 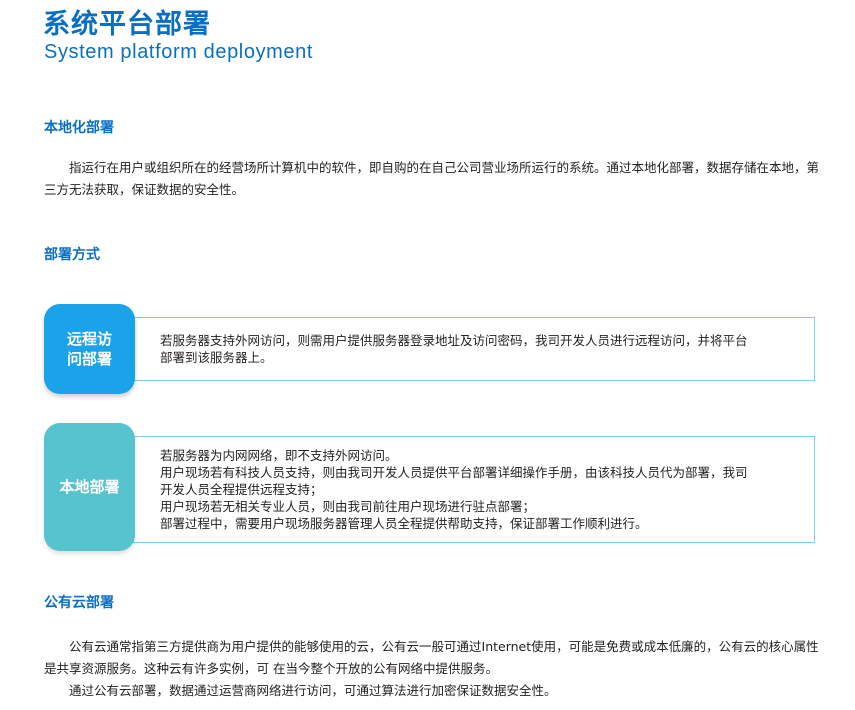 What do you see at coordinates (89, 487) in the screenshot?
I see `onsite-deploy-badge: 本地部署` at bounding box center [89, 487].